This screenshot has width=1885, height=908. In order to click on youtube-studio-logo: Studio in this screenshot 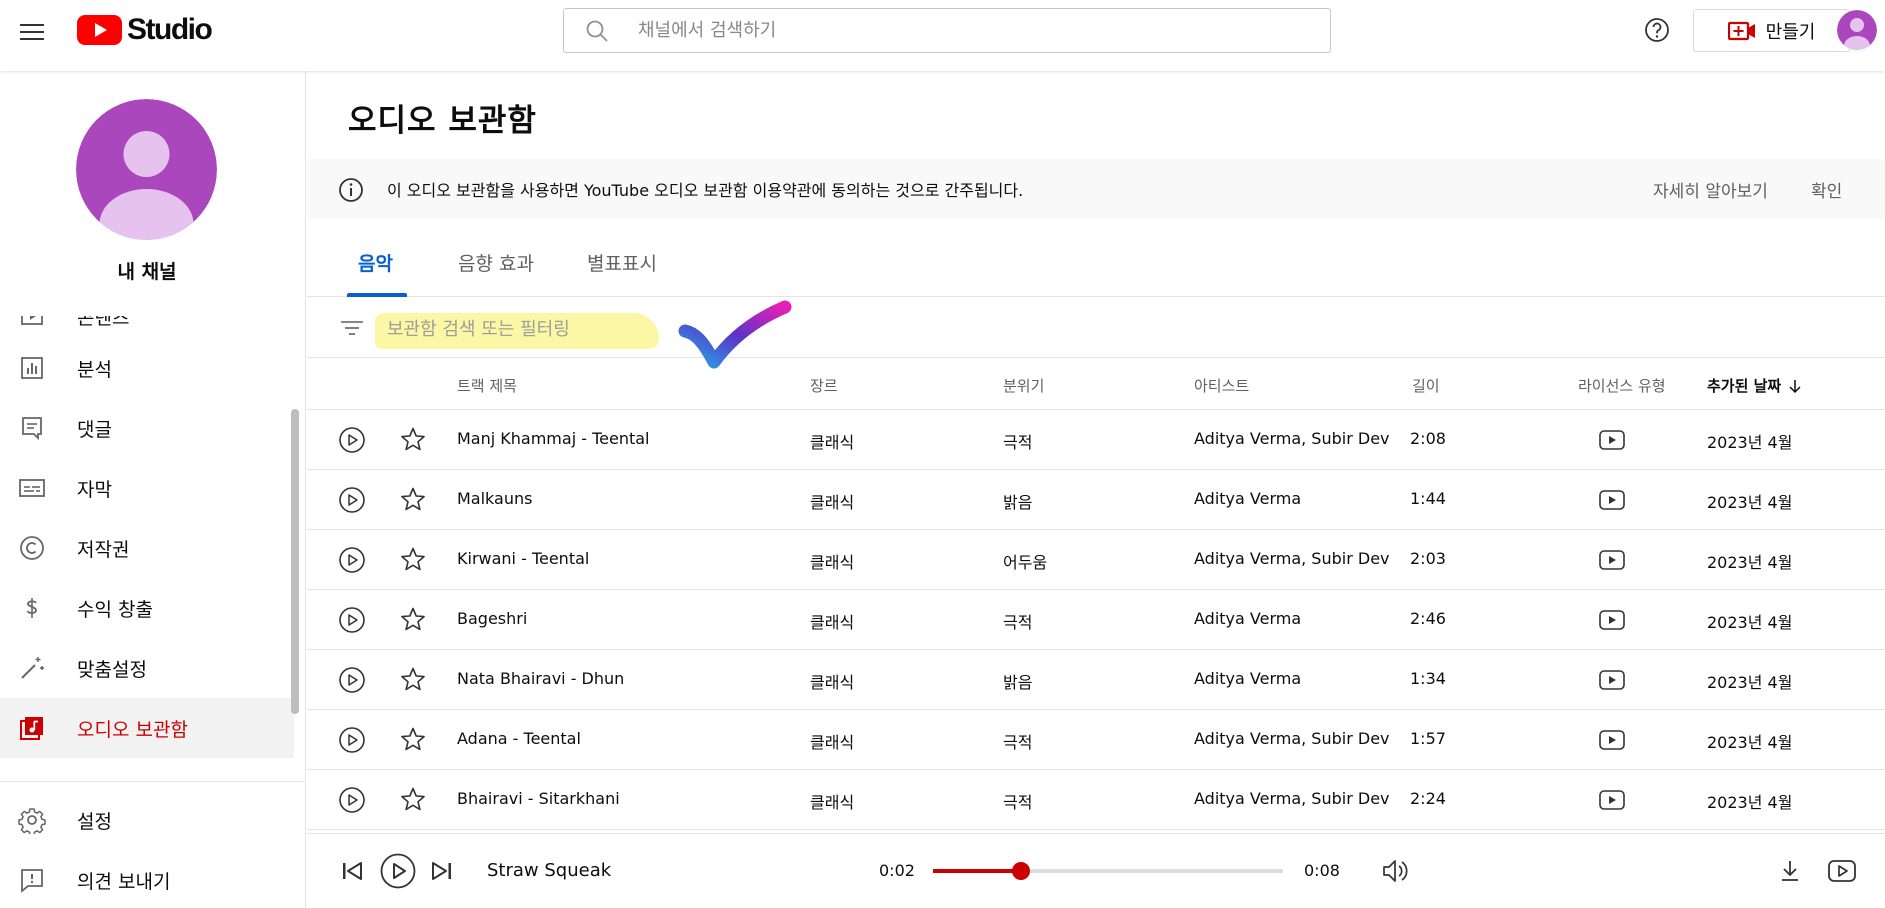, I will do `click(145, 30)`.